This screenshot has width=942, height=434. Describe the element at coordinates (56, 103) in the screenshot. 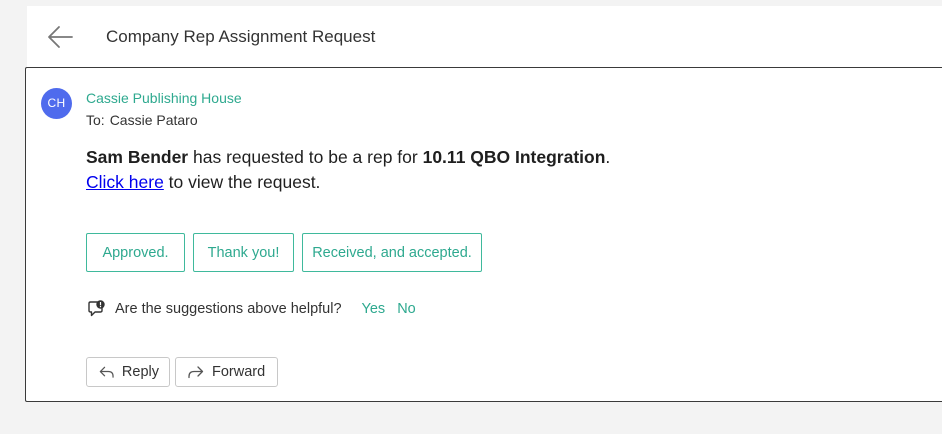

I see `avatar: CH` at that location.